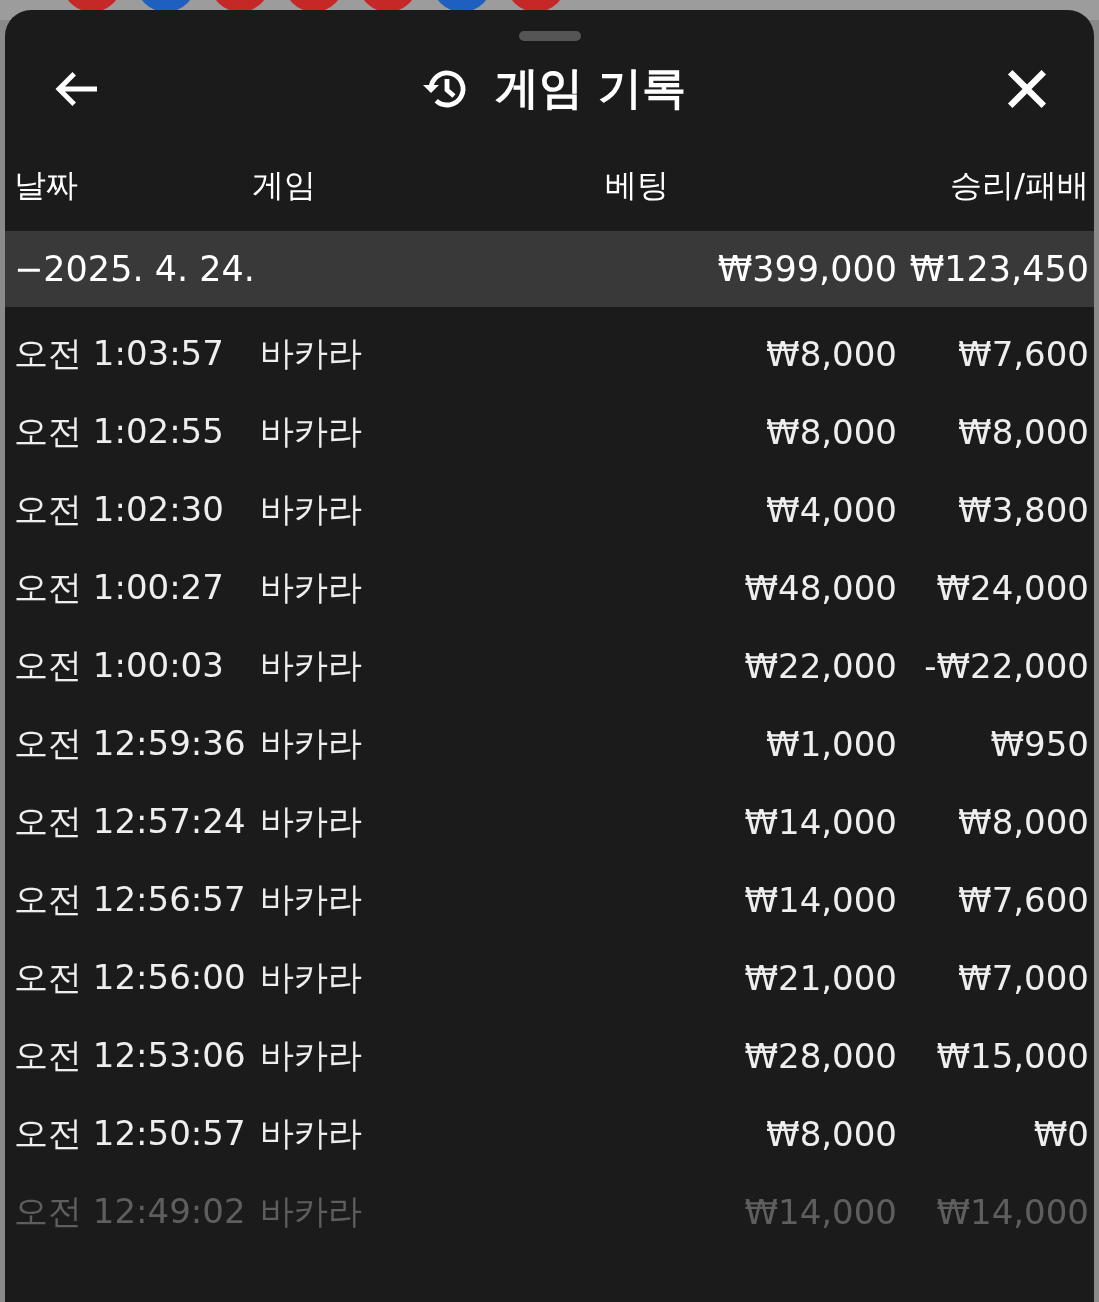  What do you see at coordinates (831, 510) in the screenshot?
I see `bet-cell-text: ₩4,000` at bounding box center [831, 510].